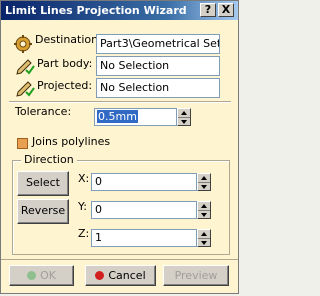 This screenshot has height=296, width=320. Describe the element at coordinates (208, 10) in the screenshot. I see `help-button: ?` at that location.